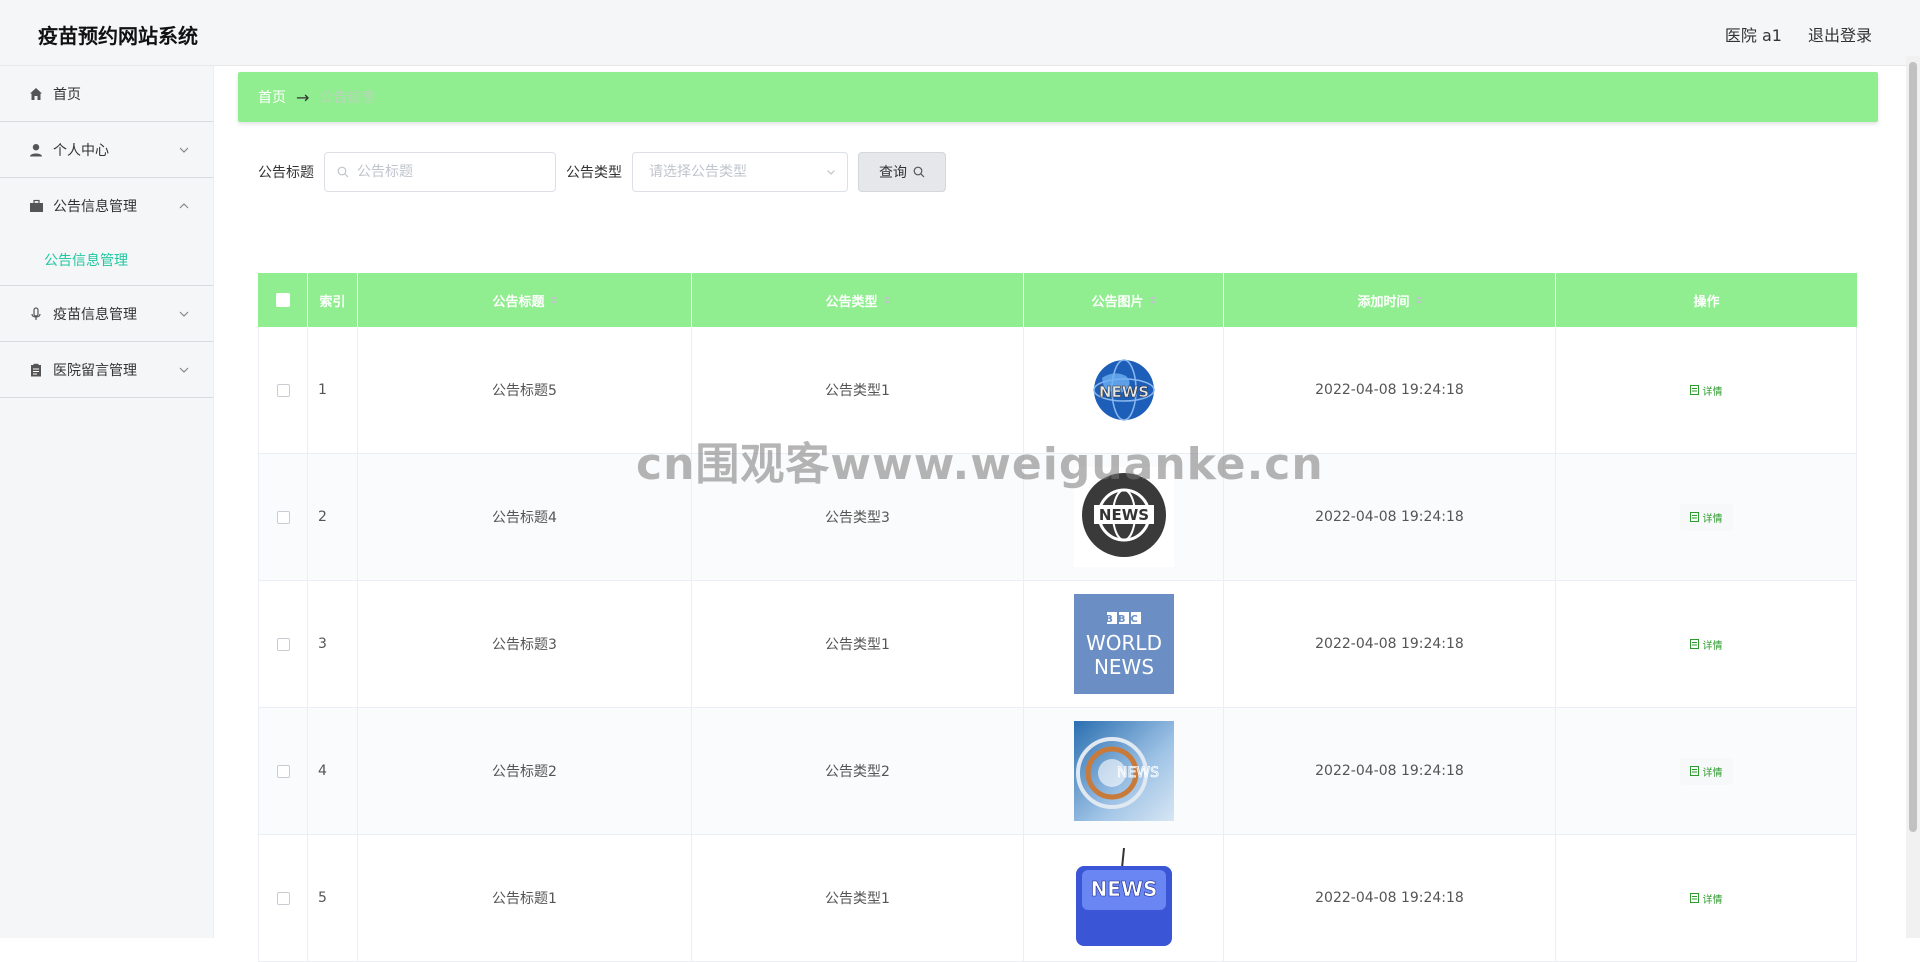 This screenshot has height=962, width=1920. What do you see at coordinates (95, 370) in the screenshot?
I see `sidebar-item-label: 医院留言管理` at bounding box center [95, 370].